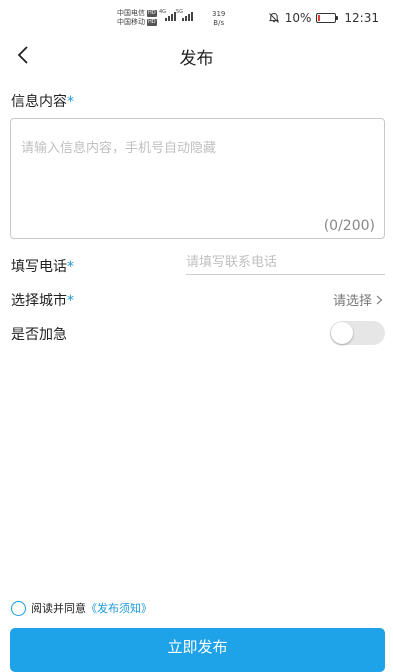 This screenshot has height=672, width=393. I want to click on urgent-label: 是否加急, so click(39, 335).